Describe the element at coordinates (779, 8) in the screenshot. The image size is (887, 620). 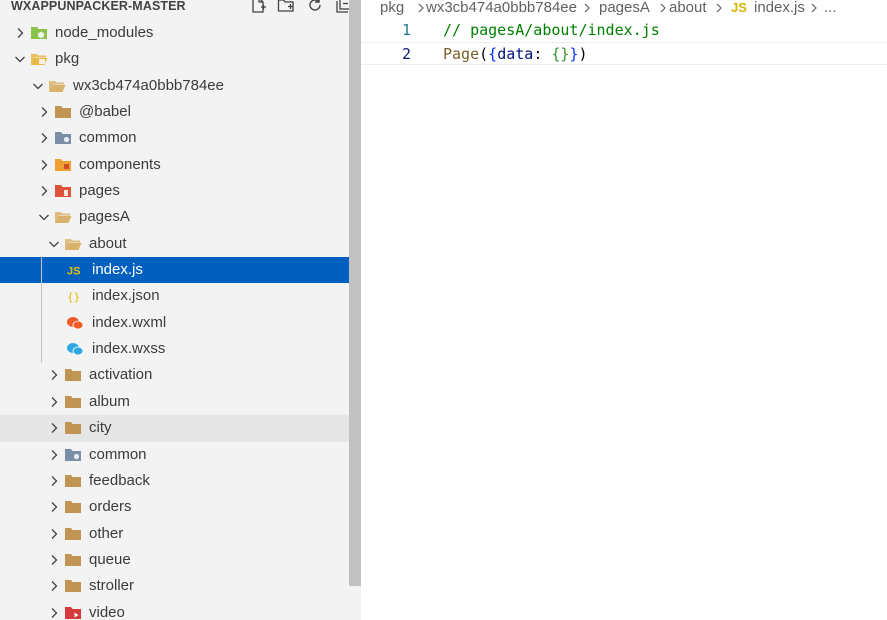
I see `breadcrumb-file: index.js` at that location.